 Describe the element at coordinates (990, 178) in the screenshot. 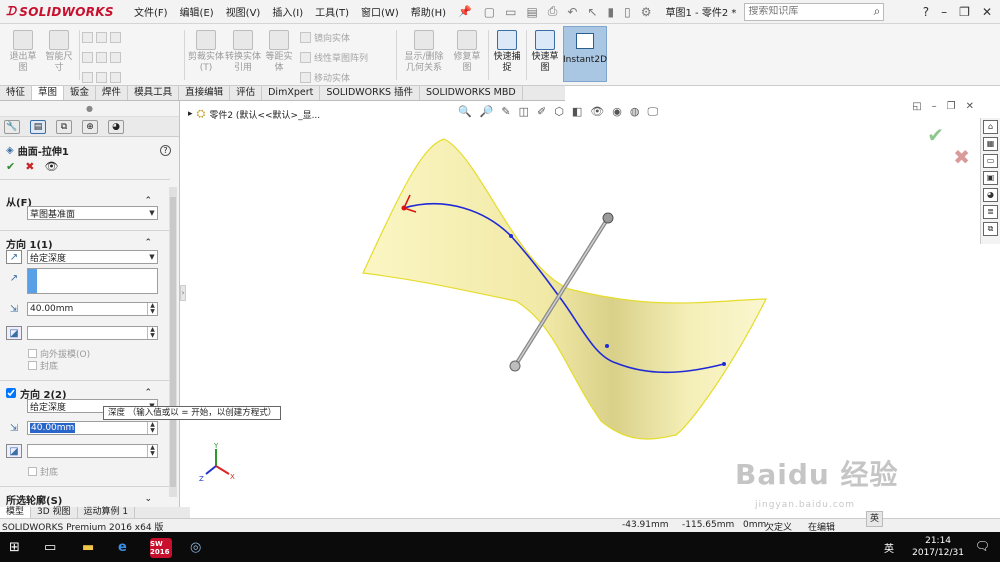

I see `view-palette-icon: ▣` at that location.